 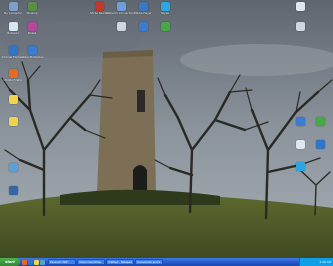 What do you see at coordinates (143, 13) in the screenshot?
I see `desktop-icon-label: Media Player` at bounding box center [143, 13].